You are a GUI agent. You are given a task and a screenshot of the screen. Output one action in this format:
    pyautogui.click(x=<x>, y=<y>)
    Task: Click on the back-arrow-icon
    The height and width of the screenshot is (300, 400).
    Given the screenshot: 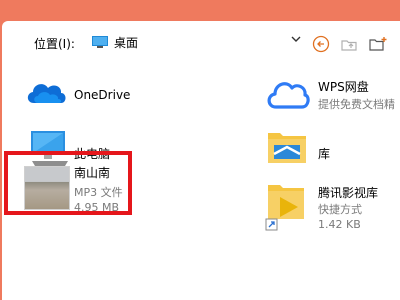 What is the action you would take?
    pyautogui.click(x=321, y=44)
    